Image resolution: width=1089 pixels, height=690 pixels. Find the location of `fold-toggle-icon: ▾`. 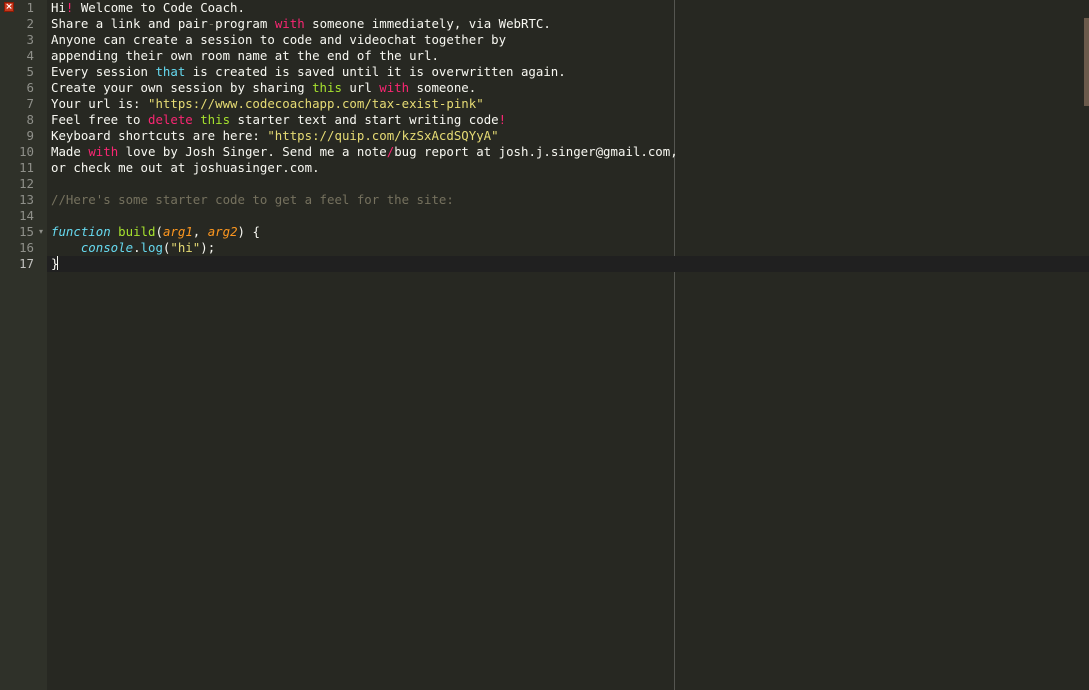

fold-toggle-icon: ▾ is located at coordinates (41, 232).